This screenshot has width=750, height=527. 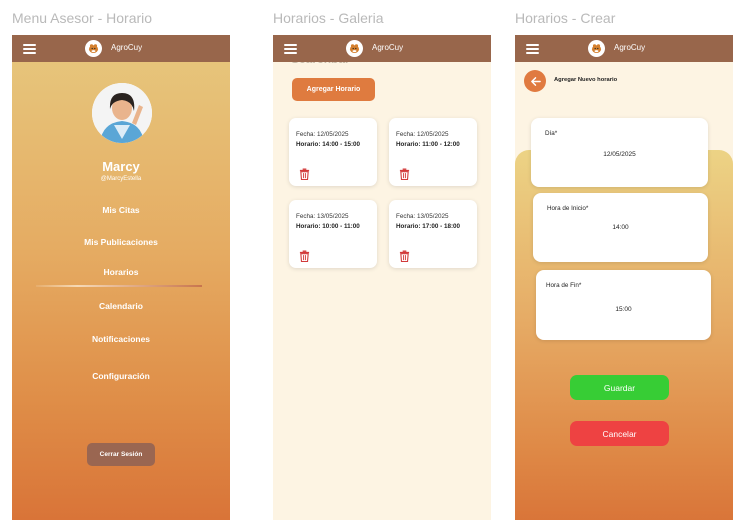 What do you see at coordinates (121, 210) in the screenshot?
I see `menu-item-mis-citas: Mis Citas` at bounding box center [121, 210].